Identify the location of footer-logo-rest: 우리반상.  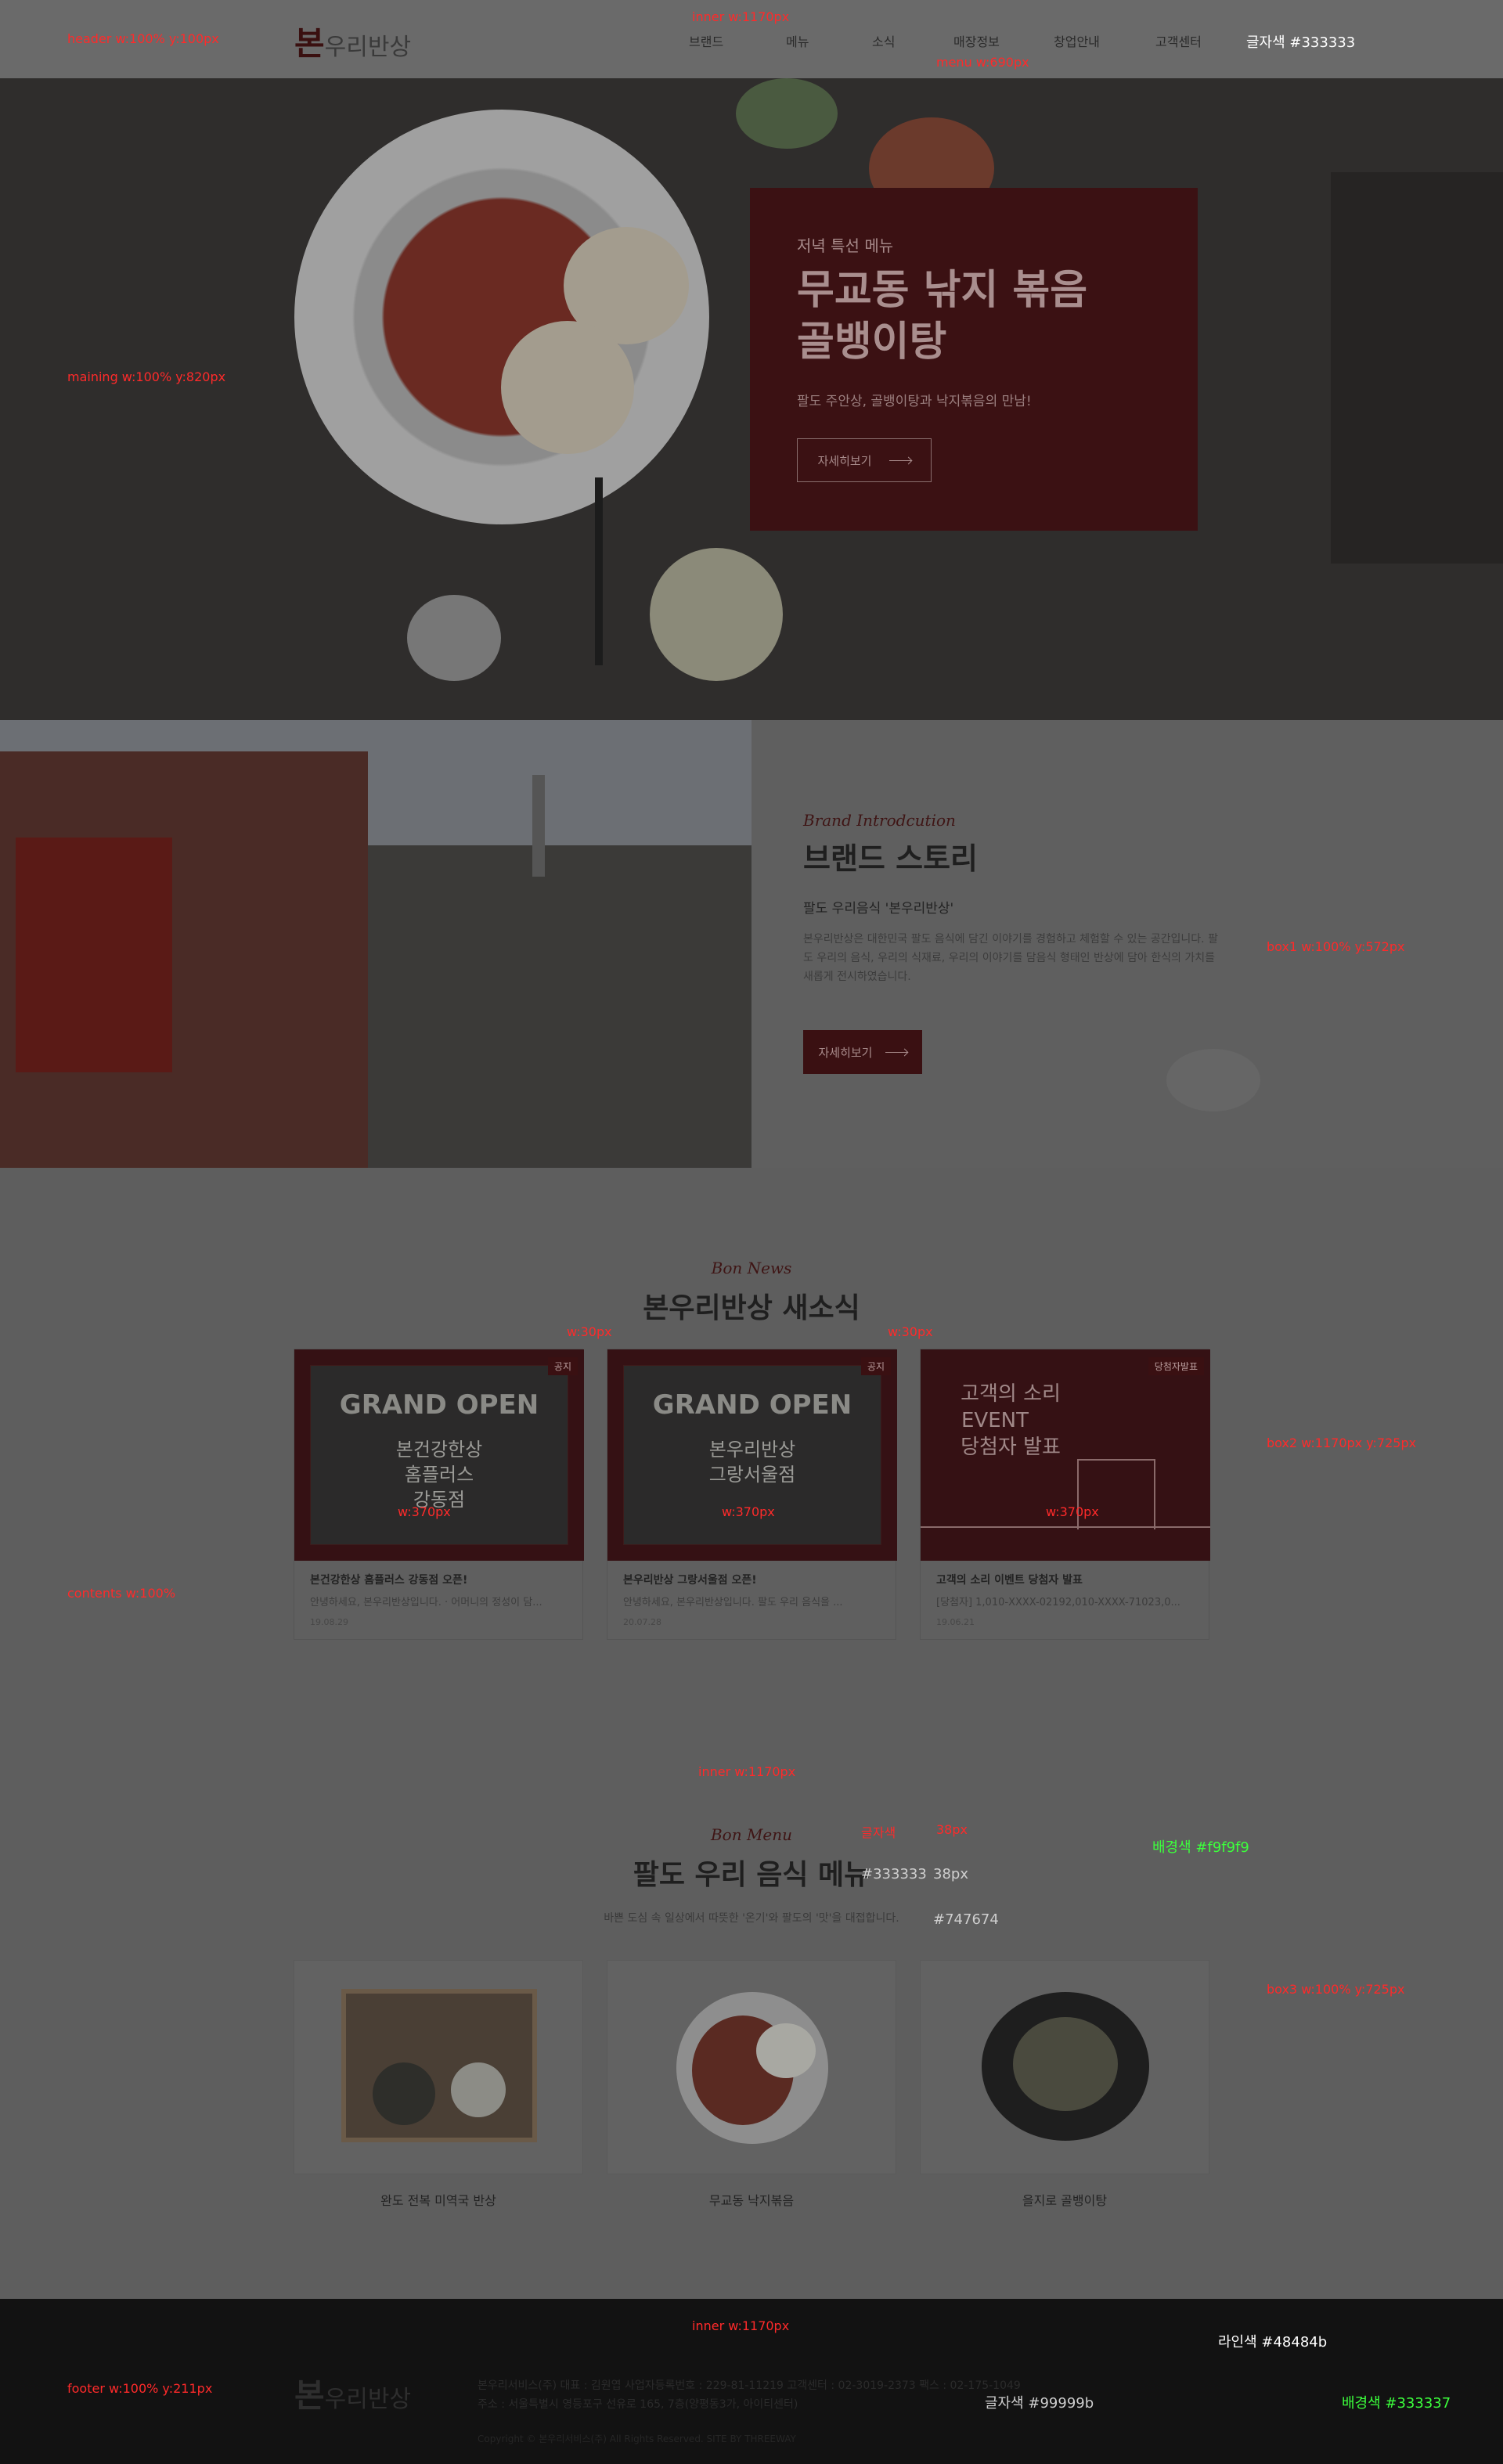
(368, 2400).